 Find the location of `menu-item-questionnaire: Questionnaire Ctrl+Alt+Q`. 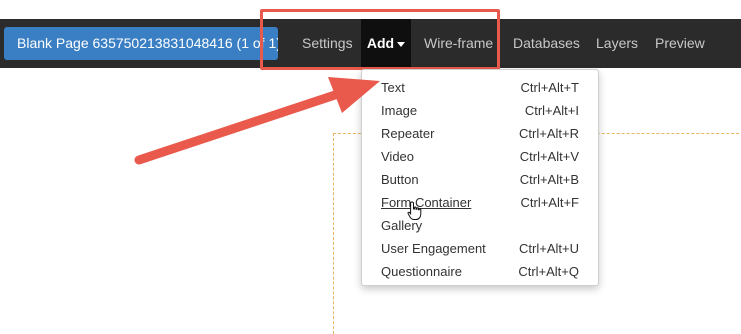

menu-item-questionnaire: Questionnaire Ctrl+Alt+Q is located at coordinates (480, 271).